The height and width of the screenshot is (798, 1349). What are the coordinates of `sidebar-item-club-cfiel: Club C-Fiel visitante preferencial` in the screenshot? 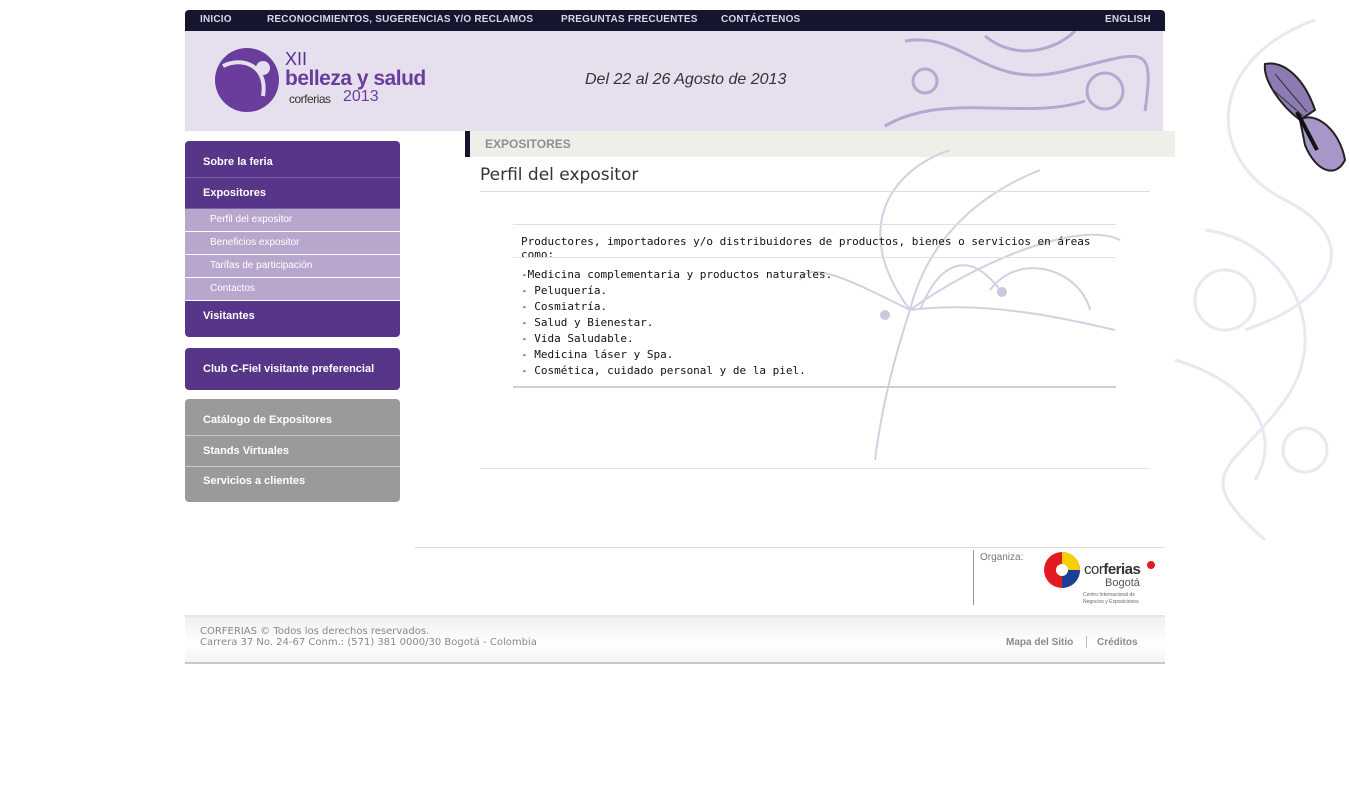 It's located at (292, 369).